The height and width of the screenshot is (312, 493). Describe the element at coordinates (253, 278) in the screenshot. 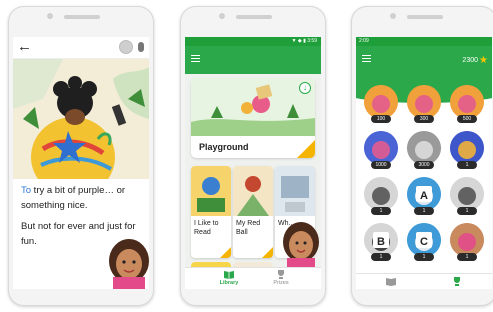

I see `bottom-navigation: Library Prizes` at that location.